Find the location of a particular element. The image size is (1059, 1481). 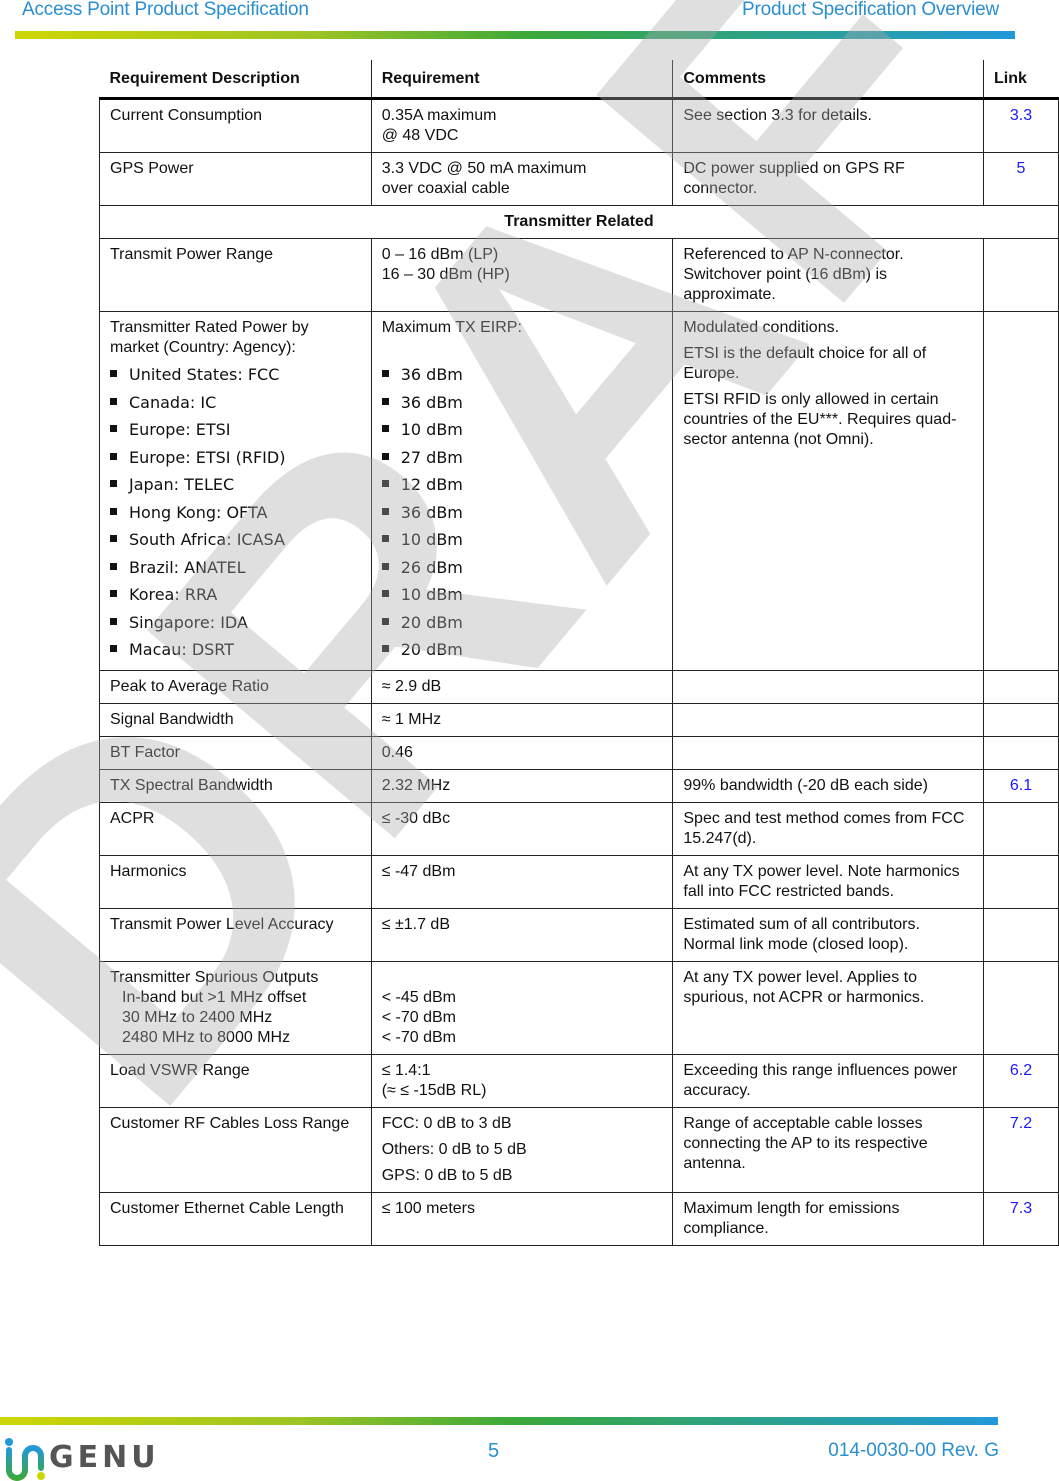

eirp-item: 26 dBm is located at coordinates (522, 568).